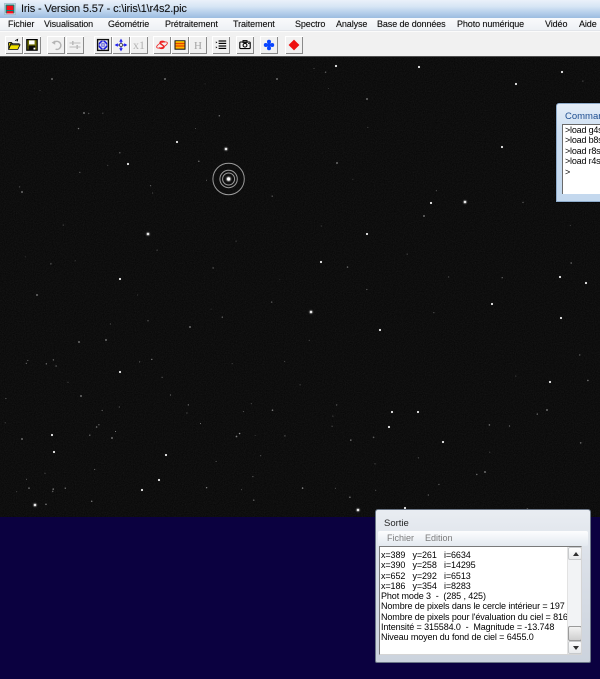 The image size is (600, 679). What do you see at coordinates (198, 46) in the screenshot?
I see `svg-text: H` at bounding box center [198, 46].